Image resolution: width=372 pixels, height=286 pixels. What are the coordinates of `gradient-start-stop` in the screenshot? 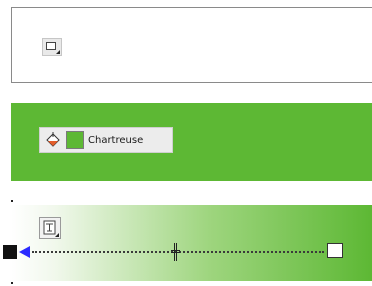 It's located at (10, 252).